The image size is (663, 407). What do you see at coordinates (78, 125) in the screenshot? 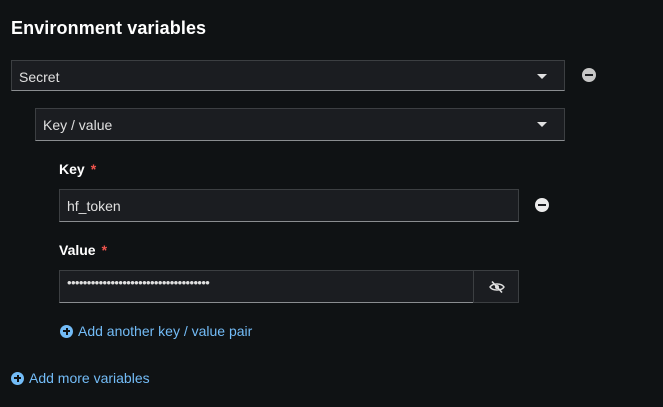
I see `secret-type-select-value: Key / value` at bounding box center [78, 125].